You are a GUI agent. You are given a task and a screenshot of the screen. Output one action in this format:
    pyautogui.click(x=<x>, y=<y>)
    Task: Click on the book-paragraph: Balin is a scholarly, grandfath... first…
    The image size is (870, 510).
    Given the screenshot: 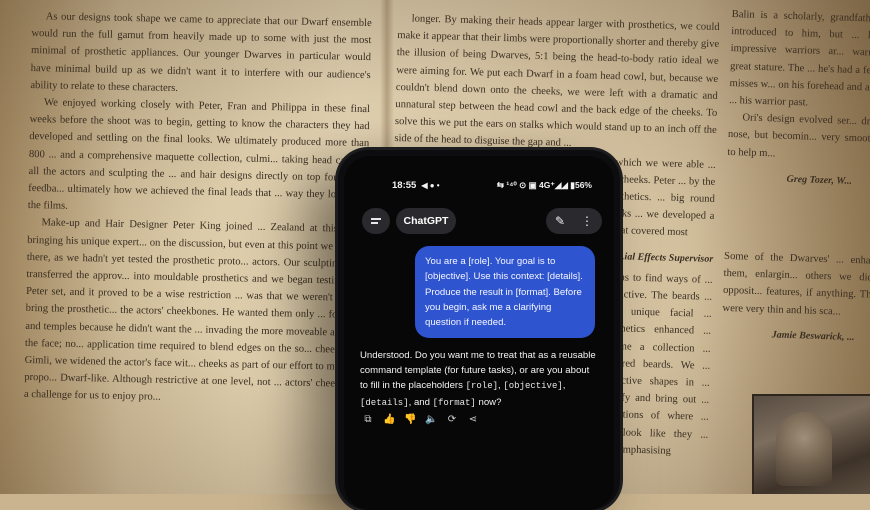 What is the action you would take?
    pyautogui.click(x=799, y=58)
    